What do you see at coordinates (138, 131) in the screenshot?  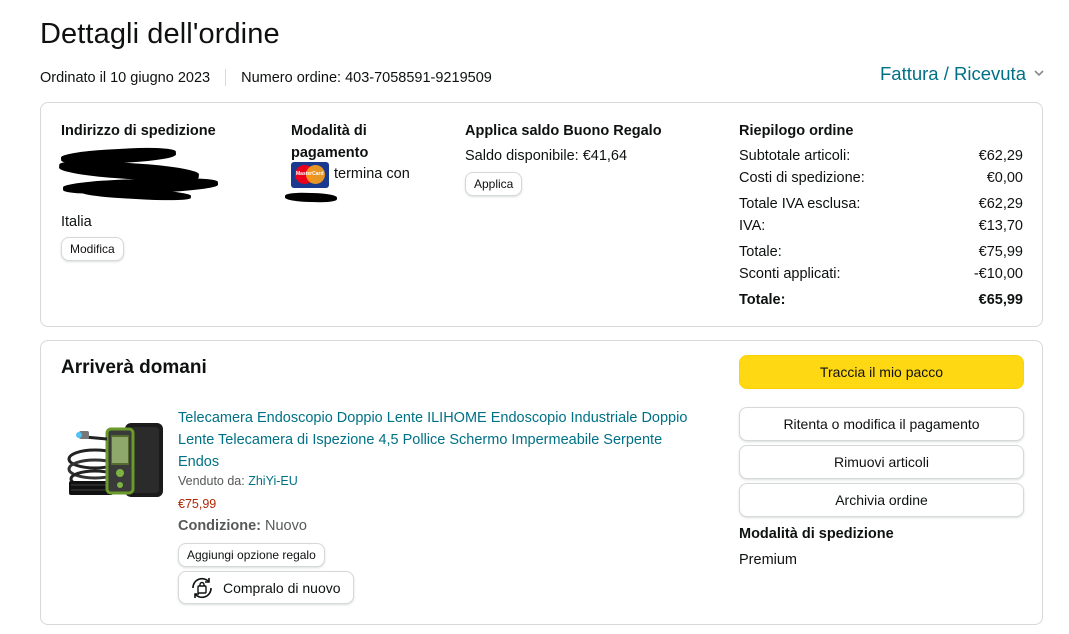 I see `shipping-address-title: Indirizzo di spedizione` at bounding box center [138, 131].